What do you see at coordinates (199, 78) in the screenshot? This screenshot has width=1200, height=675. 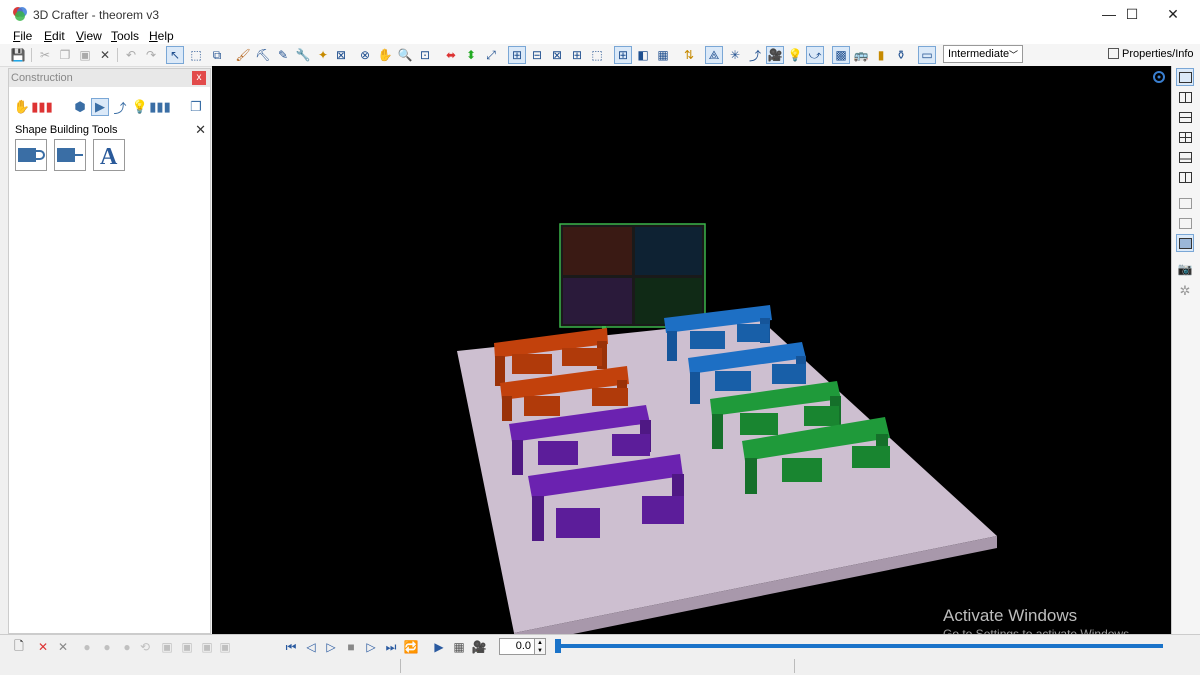 I see `panel-close-button: x` at bounding box center [199, 78].